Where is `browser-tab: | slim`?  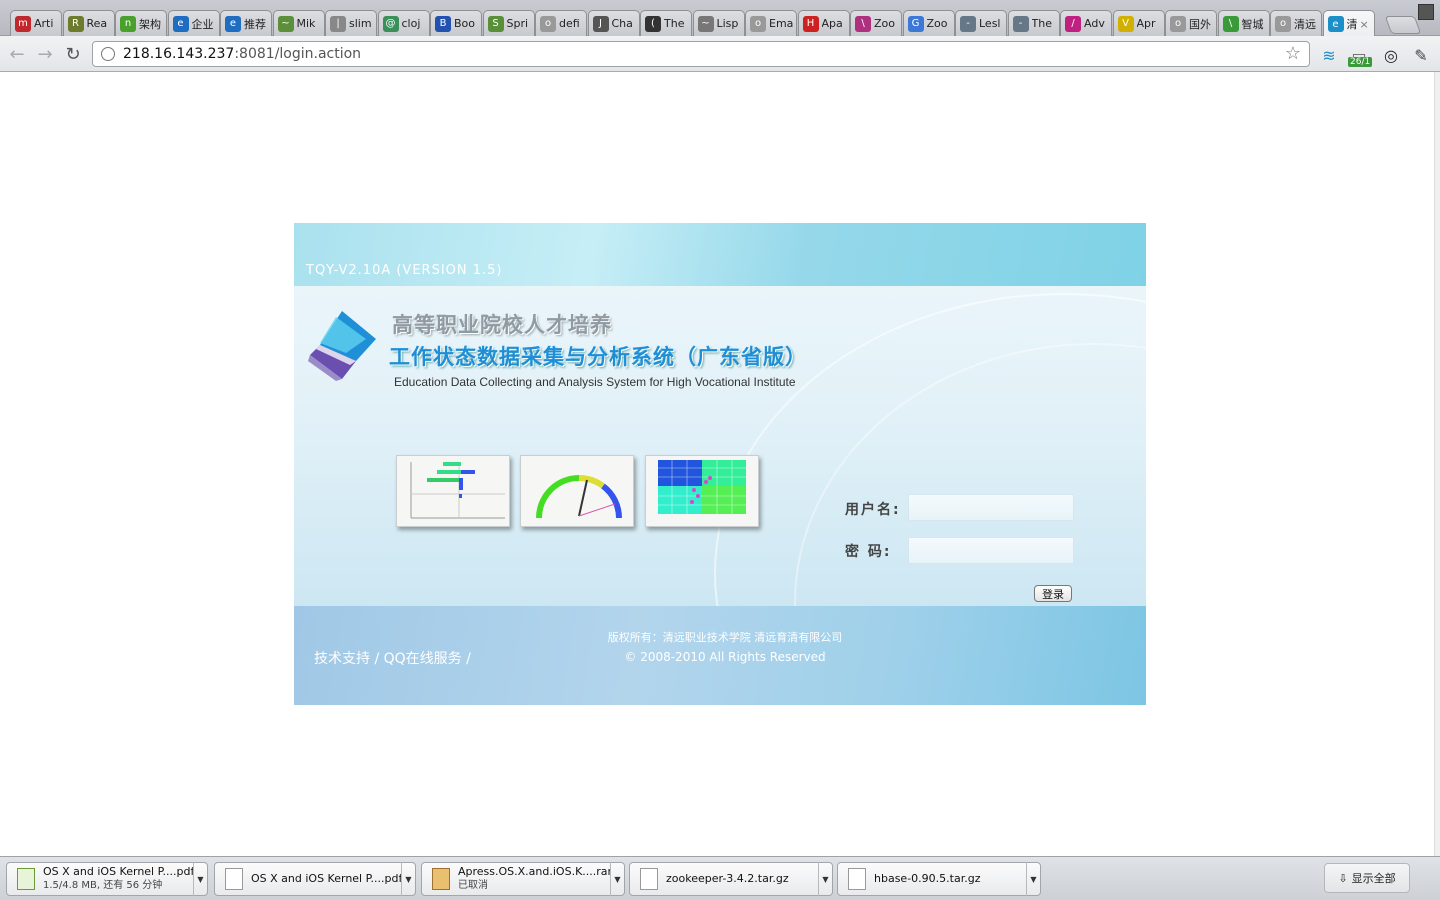
browser-tab: | slim is located at coordinates (351, 23).